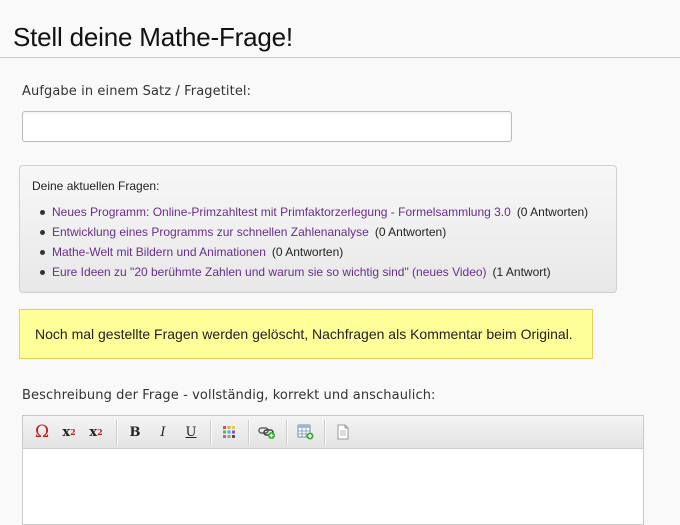  I want to click on answer-count: (1 Antwort), so click(521, 272).